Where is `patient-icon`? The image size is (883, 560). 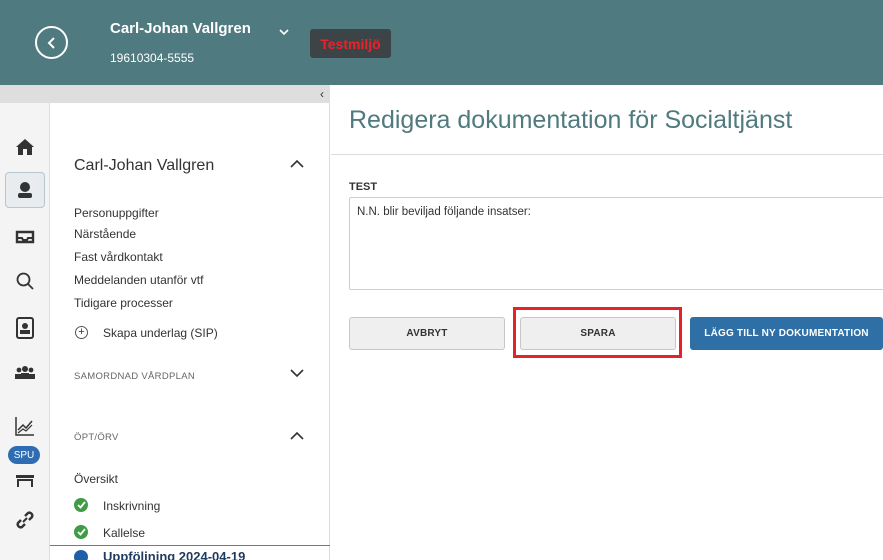 patient-icon is located at coordinates (25, 190).